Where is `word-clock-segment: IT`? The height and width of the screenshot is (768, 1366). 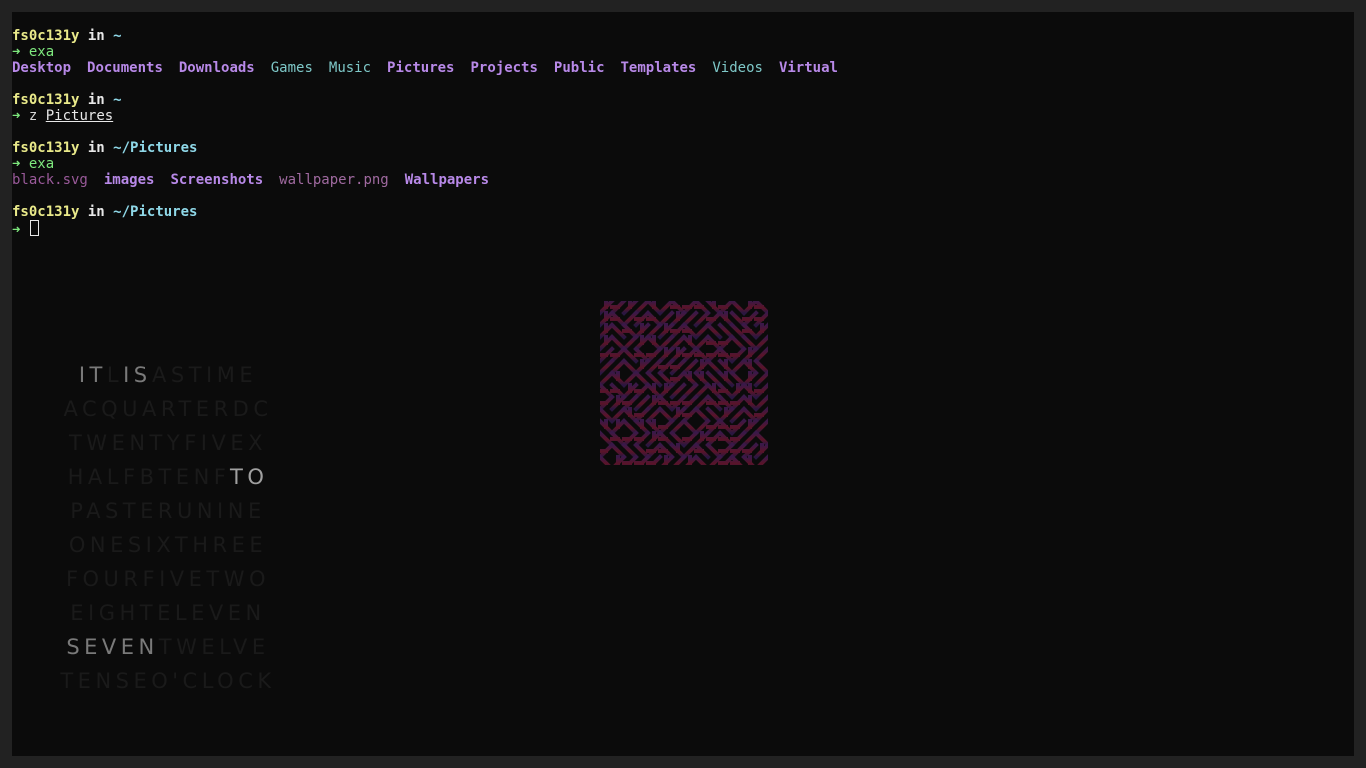
word-clock-segment: IT is located at coordinates (92, 375).